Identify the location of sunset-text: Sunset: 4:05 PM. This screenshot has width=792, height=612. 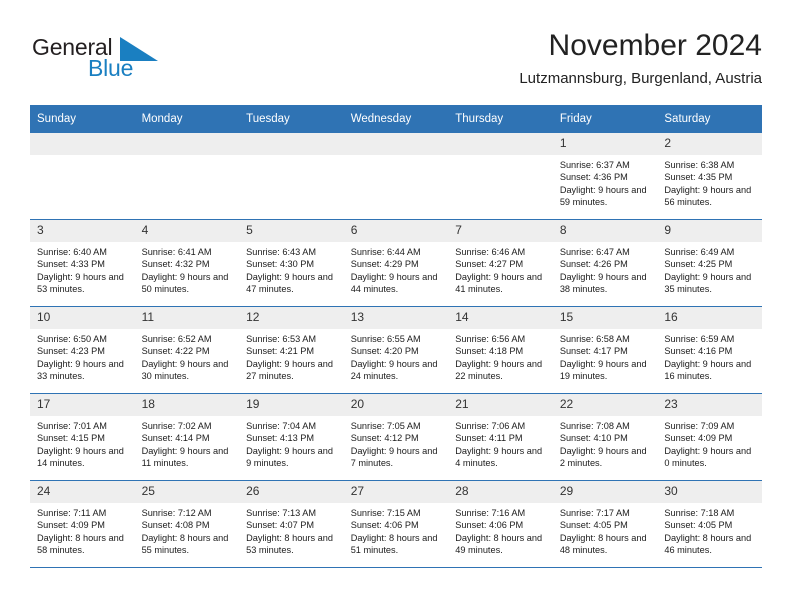
(593, 525).